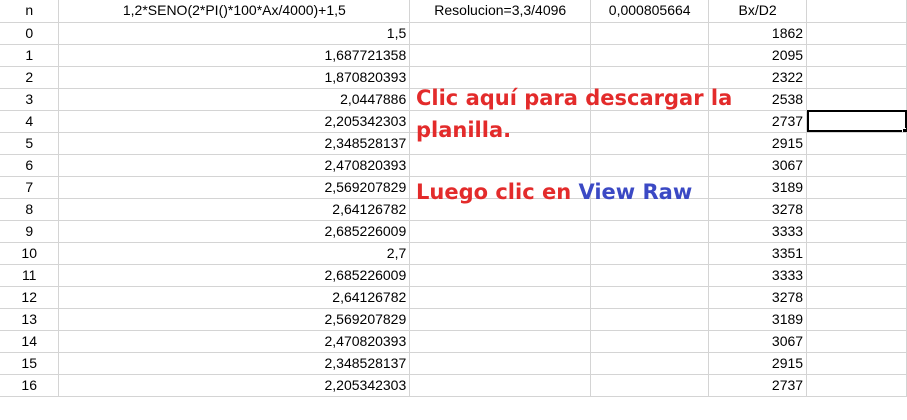  I want to click on cell-value: 2,0447886, so click(234, 99).